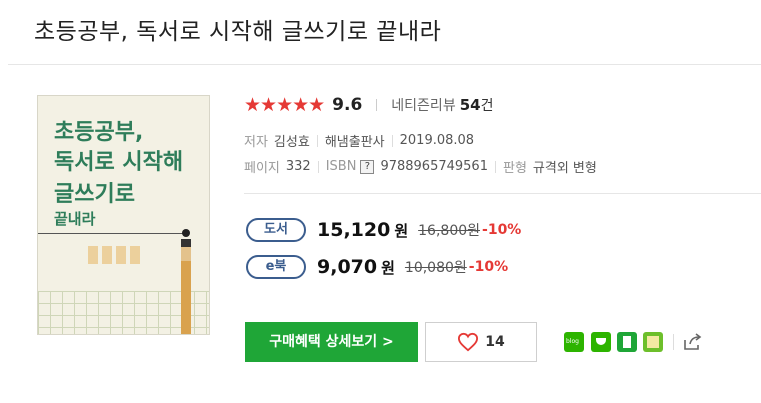  Describe the element at coordinates (692, 342) in the screenshot. I see `share-icon` at that location.